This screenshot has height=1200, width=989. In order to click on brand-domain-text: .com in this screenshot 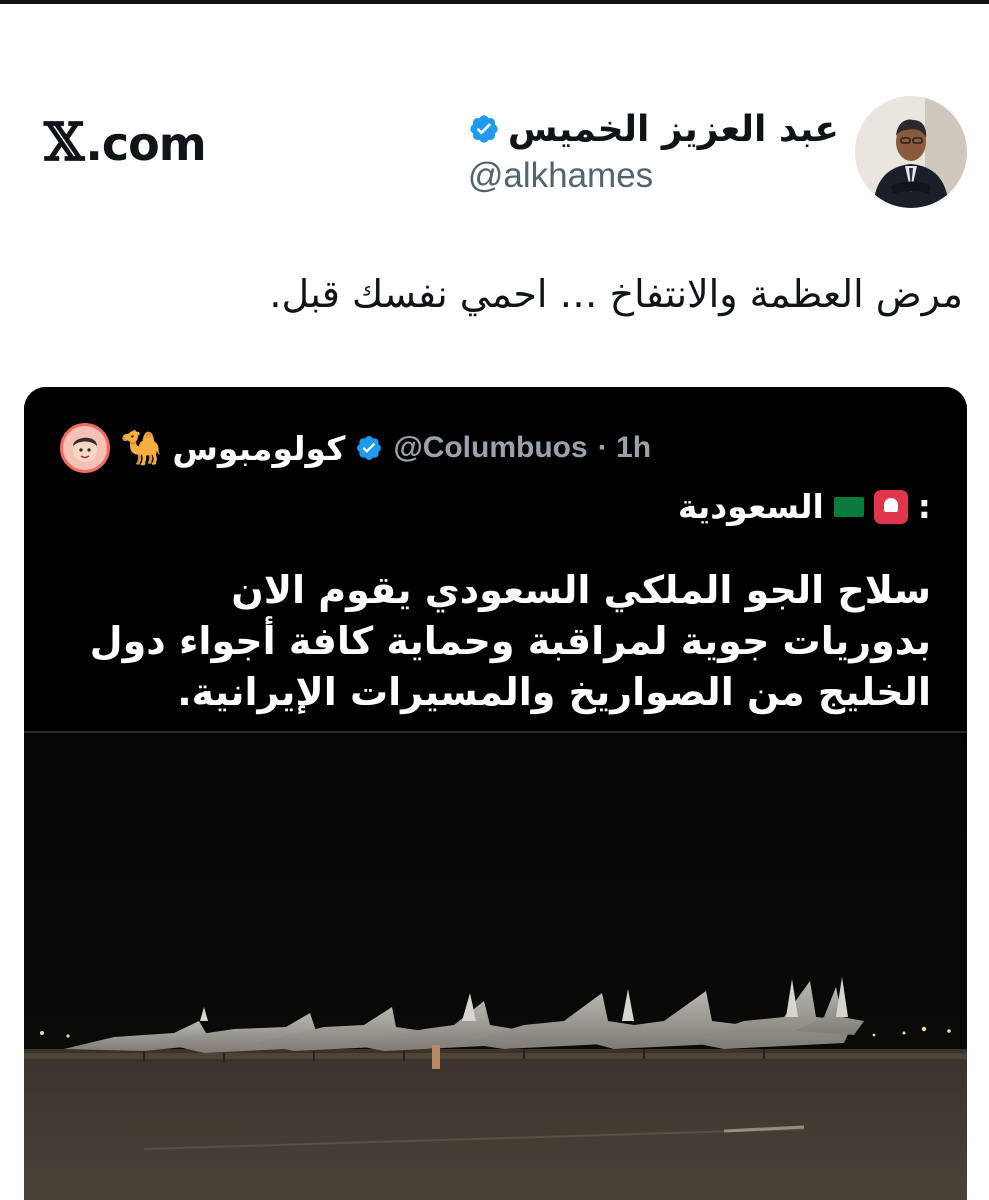, I will do `click(145, 144)`.